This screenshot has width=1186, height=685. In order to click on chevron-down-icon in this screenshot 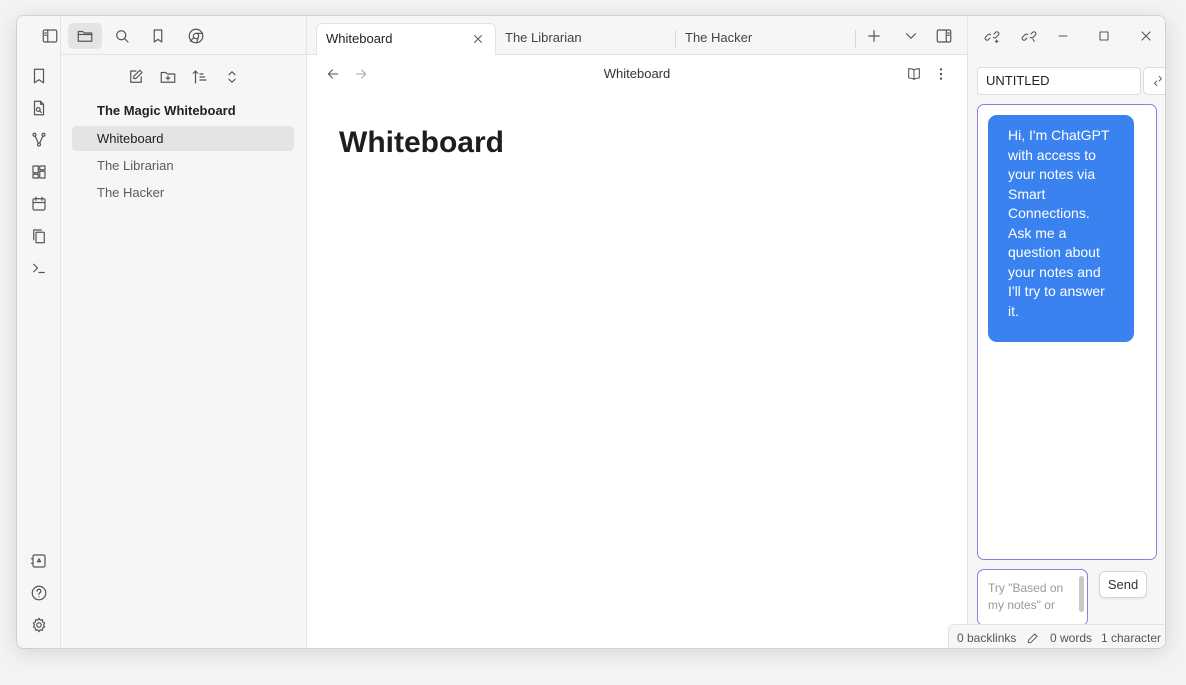, I will do `click(911, 36)`.